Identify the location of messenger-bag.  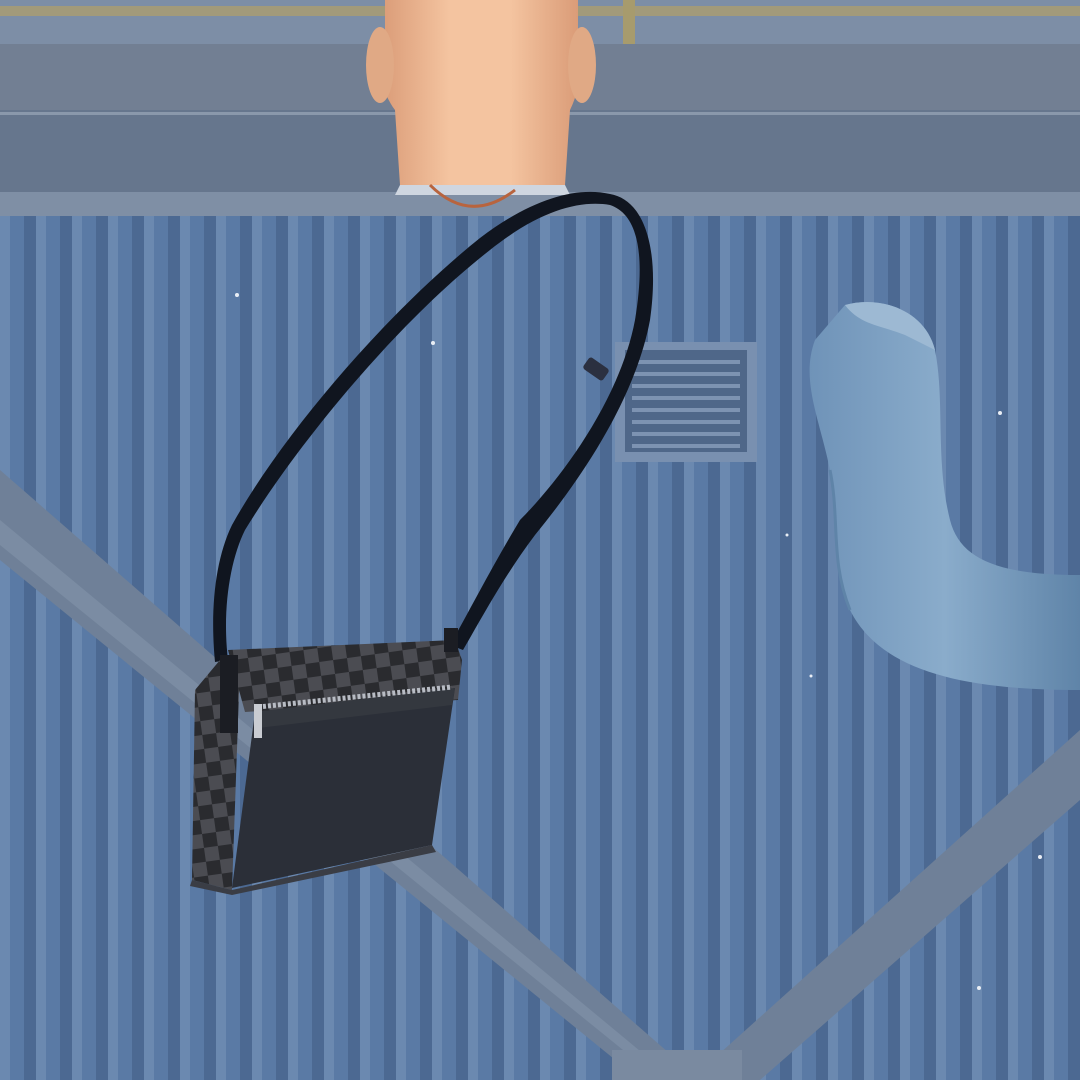
(326, 761).